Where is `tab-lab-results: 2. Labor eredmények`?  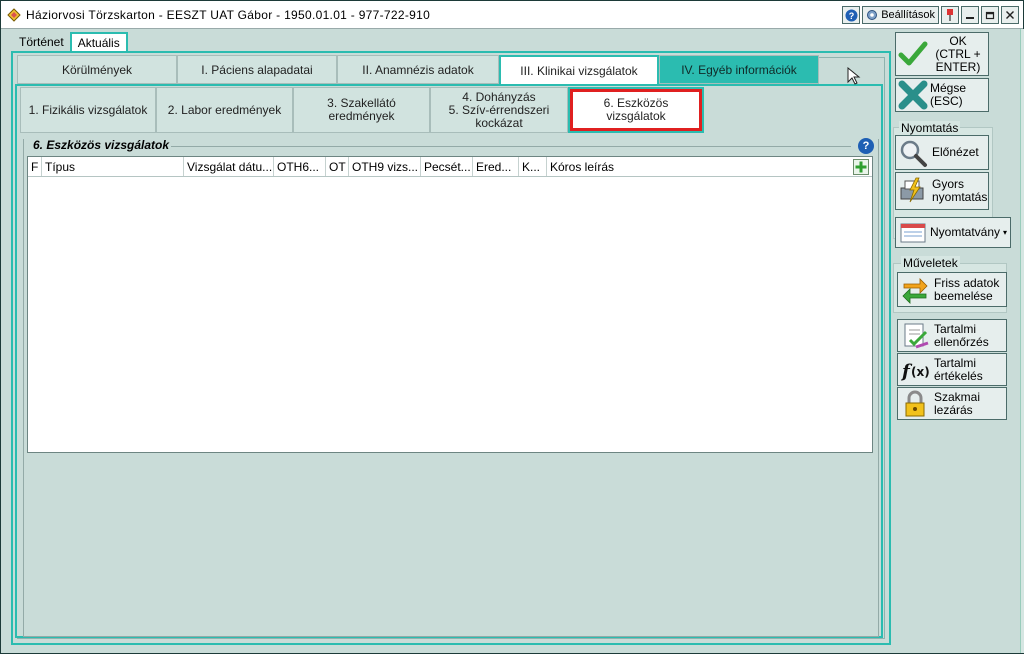 tab-lab-results: 2. Labor eredmények is located at coordinates (224, 110).